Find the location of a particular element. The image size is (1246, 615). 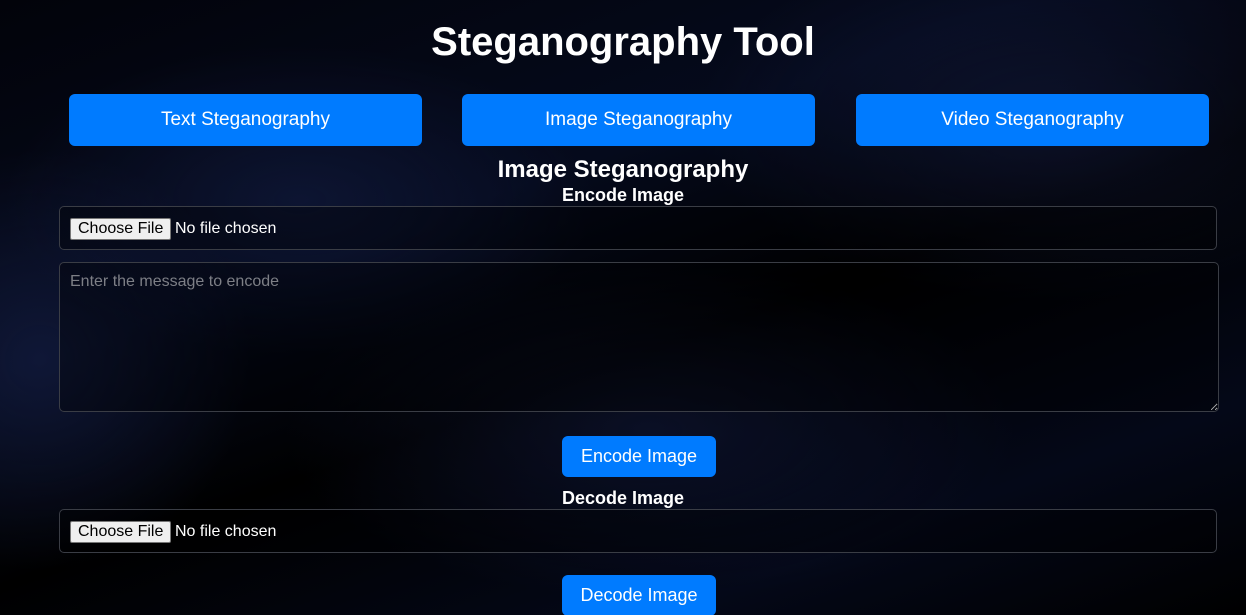

decode-image-button: Decode Image is located at coordinates (639, 595).